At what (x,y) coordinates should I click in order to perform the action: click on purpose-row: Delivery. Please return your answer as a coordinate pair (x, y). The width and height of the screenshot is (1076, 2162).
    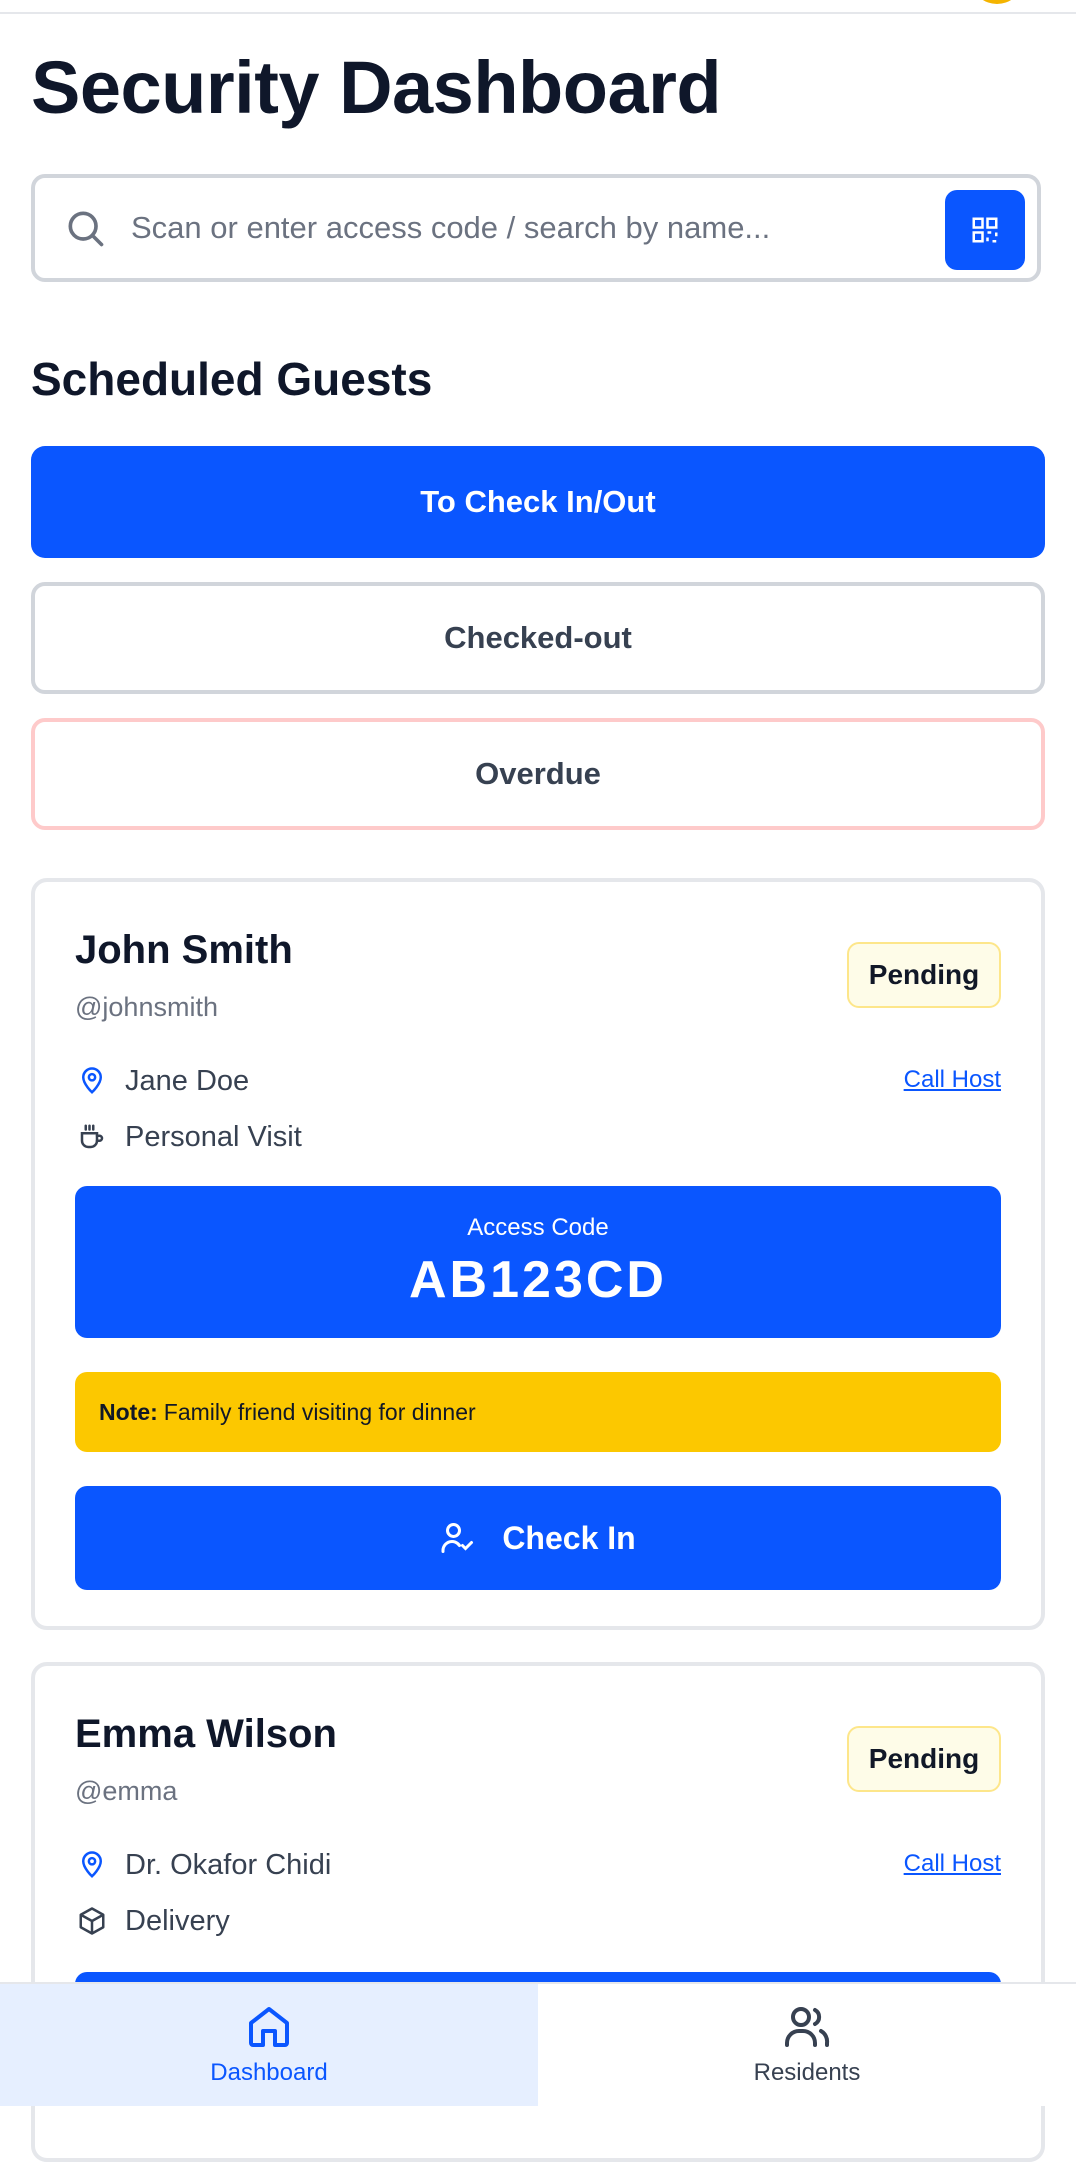
    Looking at the image, I should click on (152, 1921).